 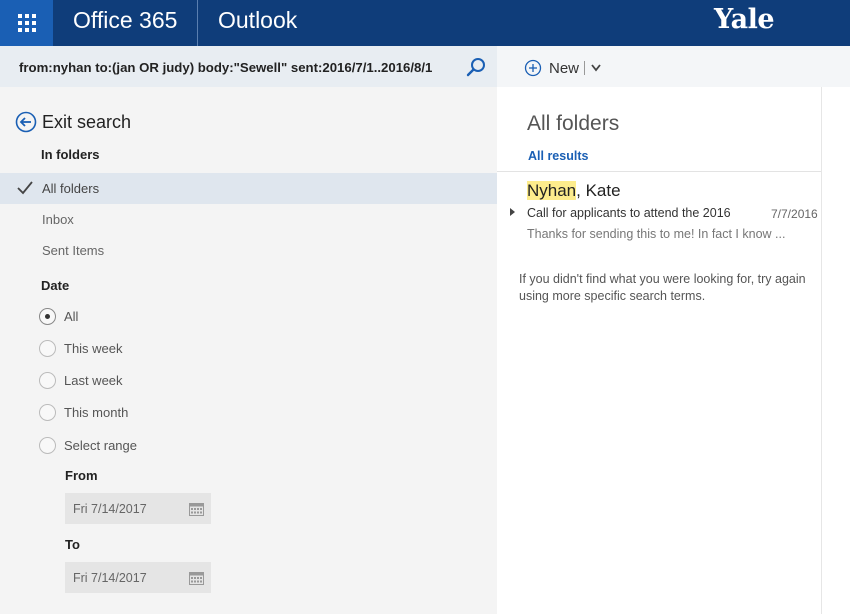 I want to click on folder-label: Sent Items, so click(x=73, y=250).